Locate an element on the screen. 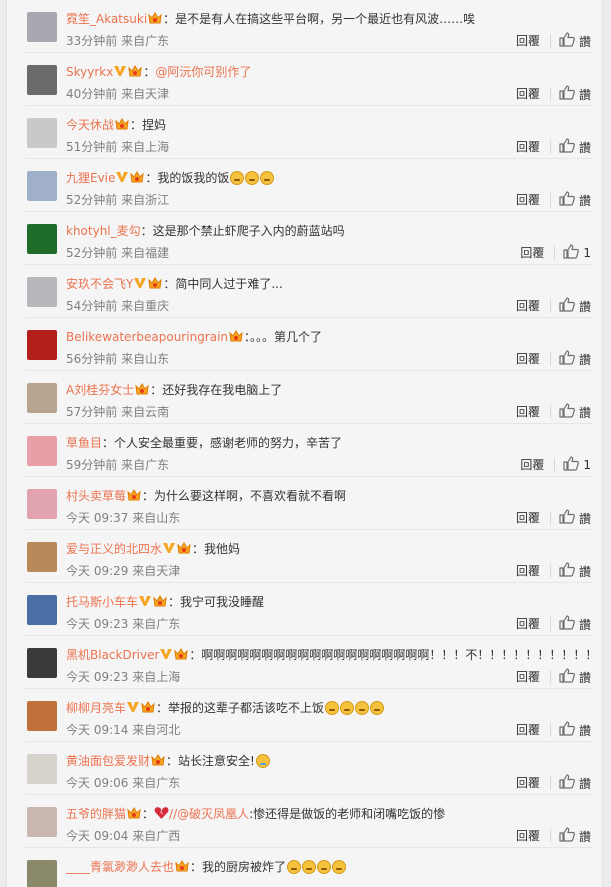  sad-emoji-icon is located at coordinates (262, 761).